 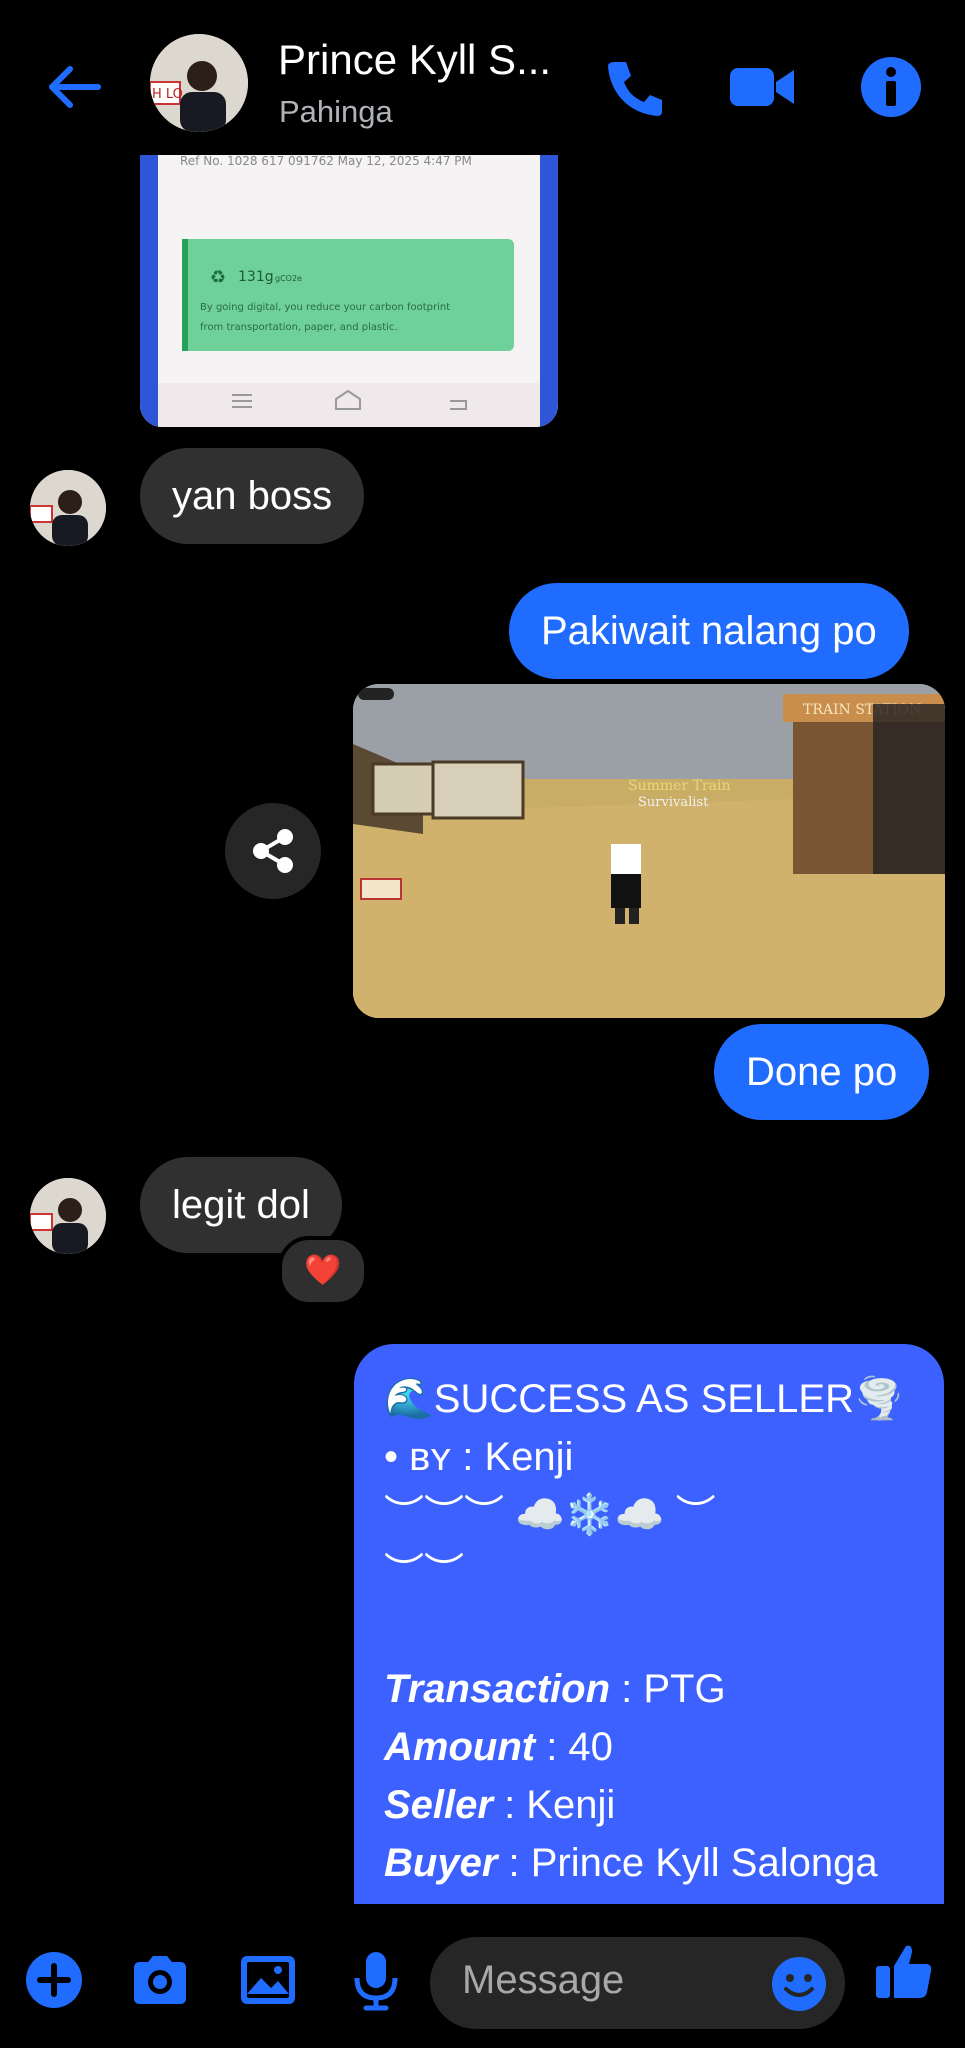 What do you see at coordinates (498, 1747) in the screenshot?
I see `card-row: Amount : 40` at bounding box center [498, 1747].